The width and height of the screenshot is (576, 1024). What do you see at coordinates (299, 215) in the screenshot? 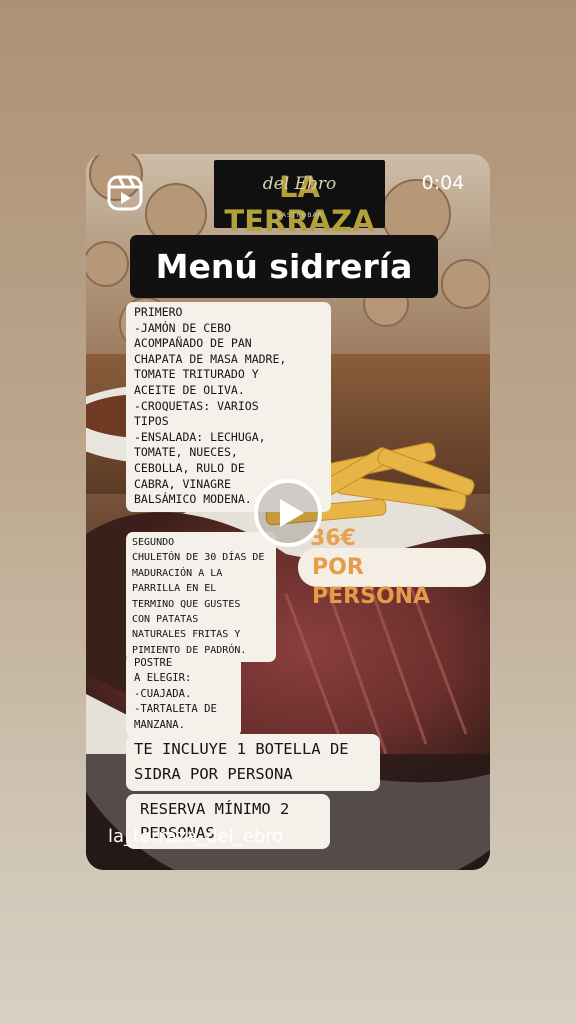
I see `logo-subtitle: GASTROBAR` at bounding box center [299, 215].